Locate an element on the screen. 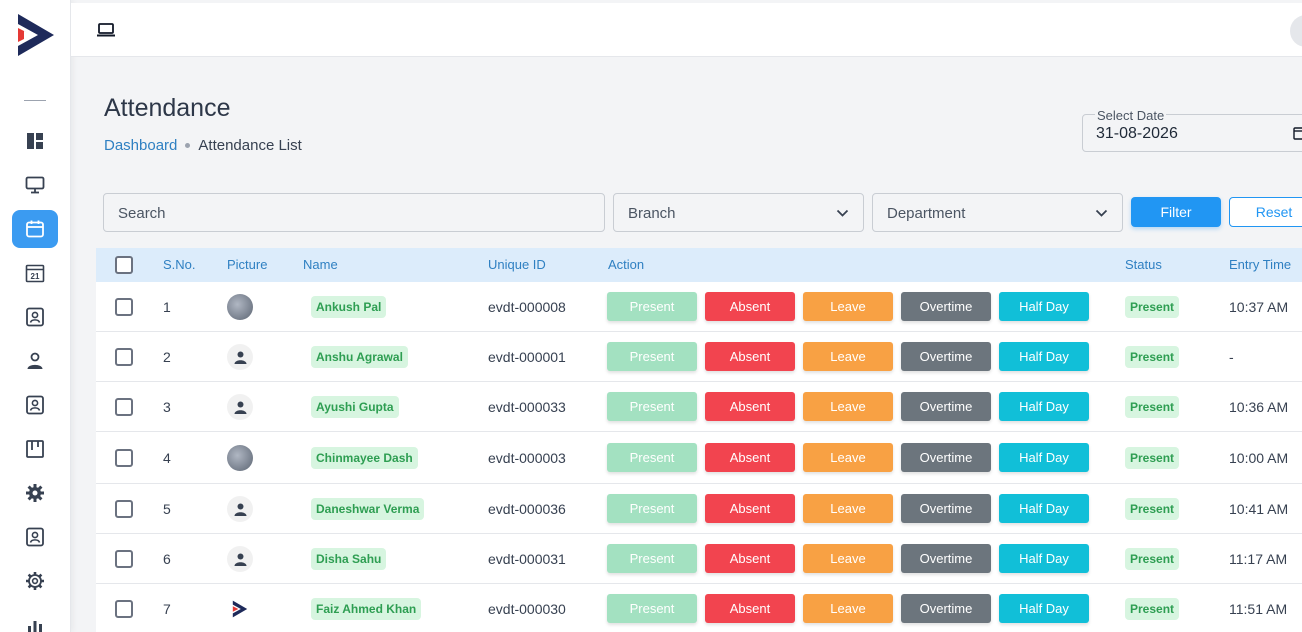  column-entry-time: Entry Time is located at coordinates (1260, 264).